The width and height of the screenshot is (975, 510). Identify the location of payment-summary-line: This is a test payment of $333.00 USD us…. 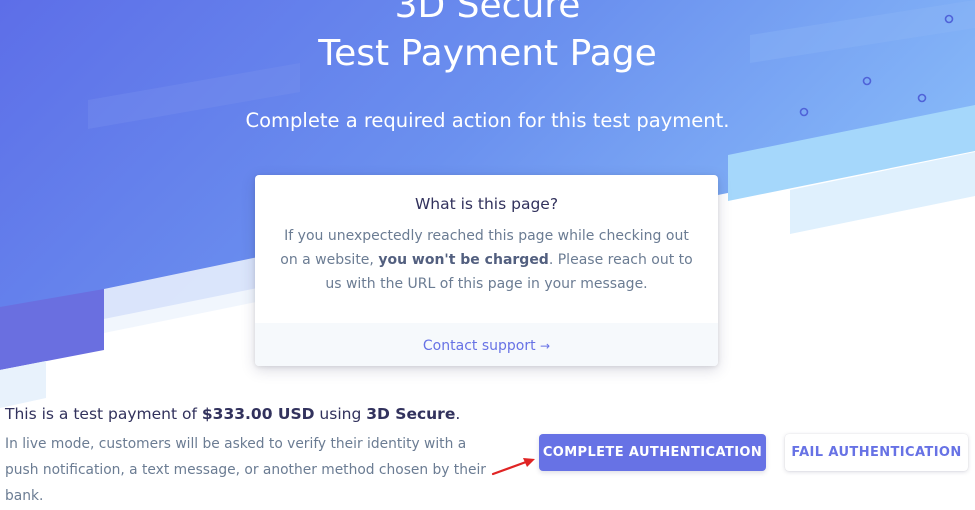
(255, 414).